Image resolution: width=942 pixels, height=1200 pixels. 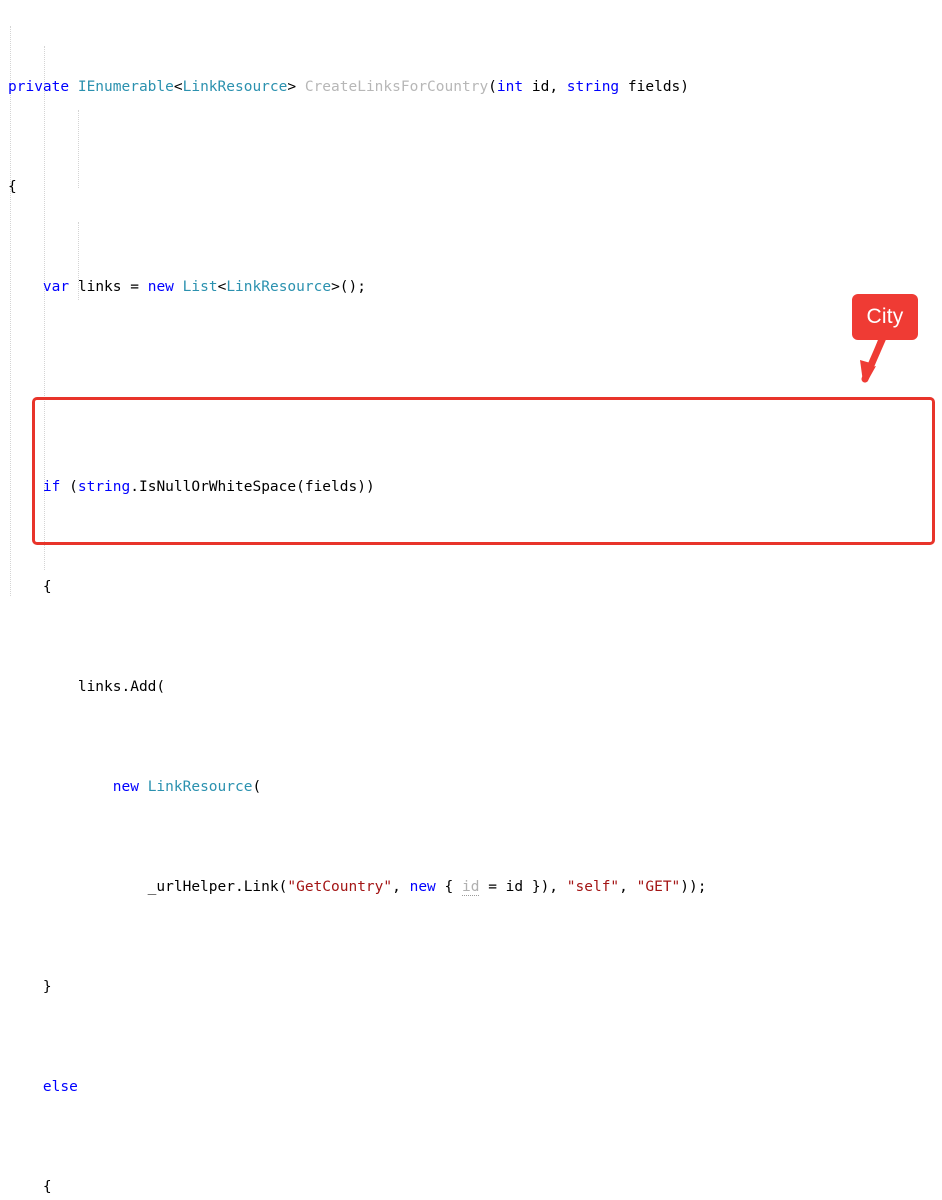 I want to click on token-operator: =, so click(x=134, y=287).